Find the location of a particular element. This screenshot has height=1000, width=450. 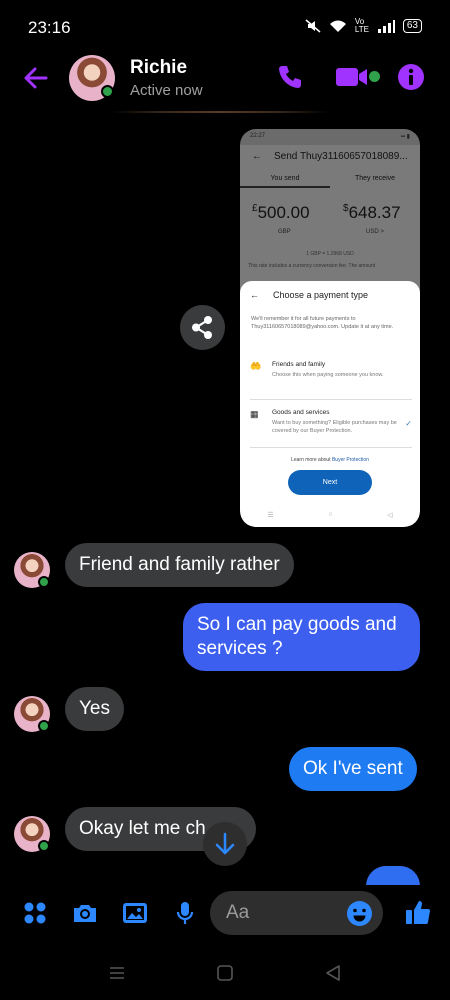

home-icon is located at coordinates (225, 973).